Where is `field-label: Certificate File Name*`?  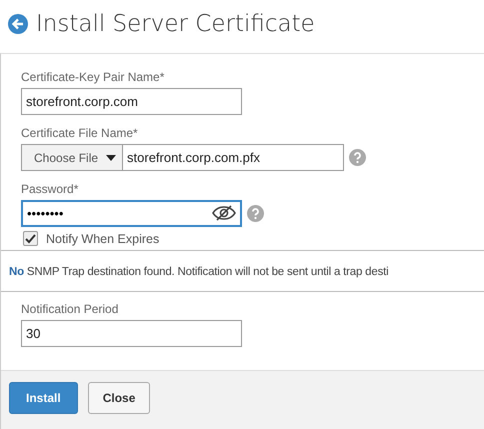 field-label: Certificate File Name* is located at coordinates (79, 133).